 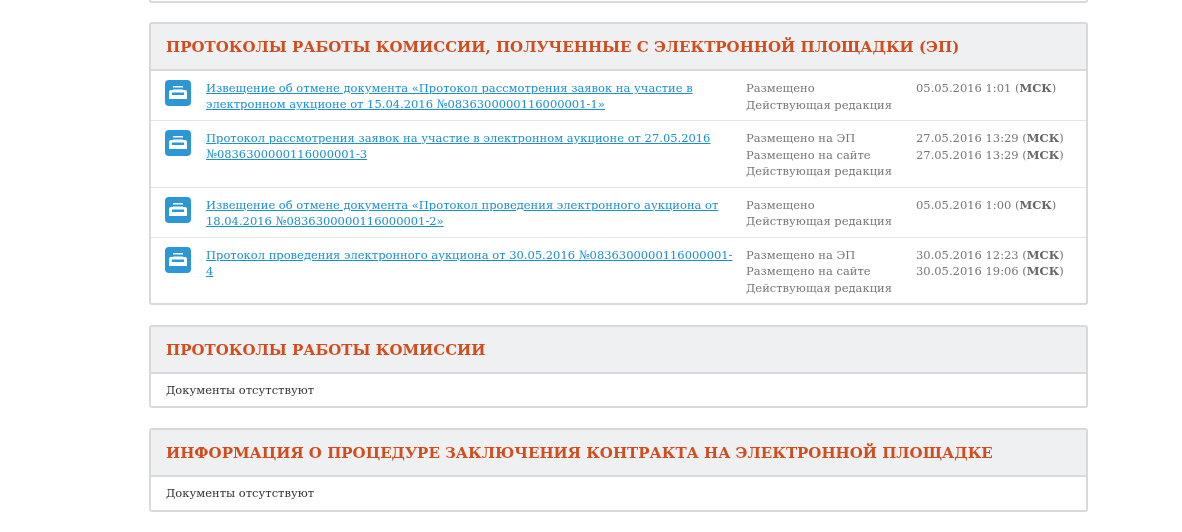 I want to click on document-link: Протокол проведения электронного аукциона от 30.05.2016 №0836300000116000001-4, so click(x=470, y=262).